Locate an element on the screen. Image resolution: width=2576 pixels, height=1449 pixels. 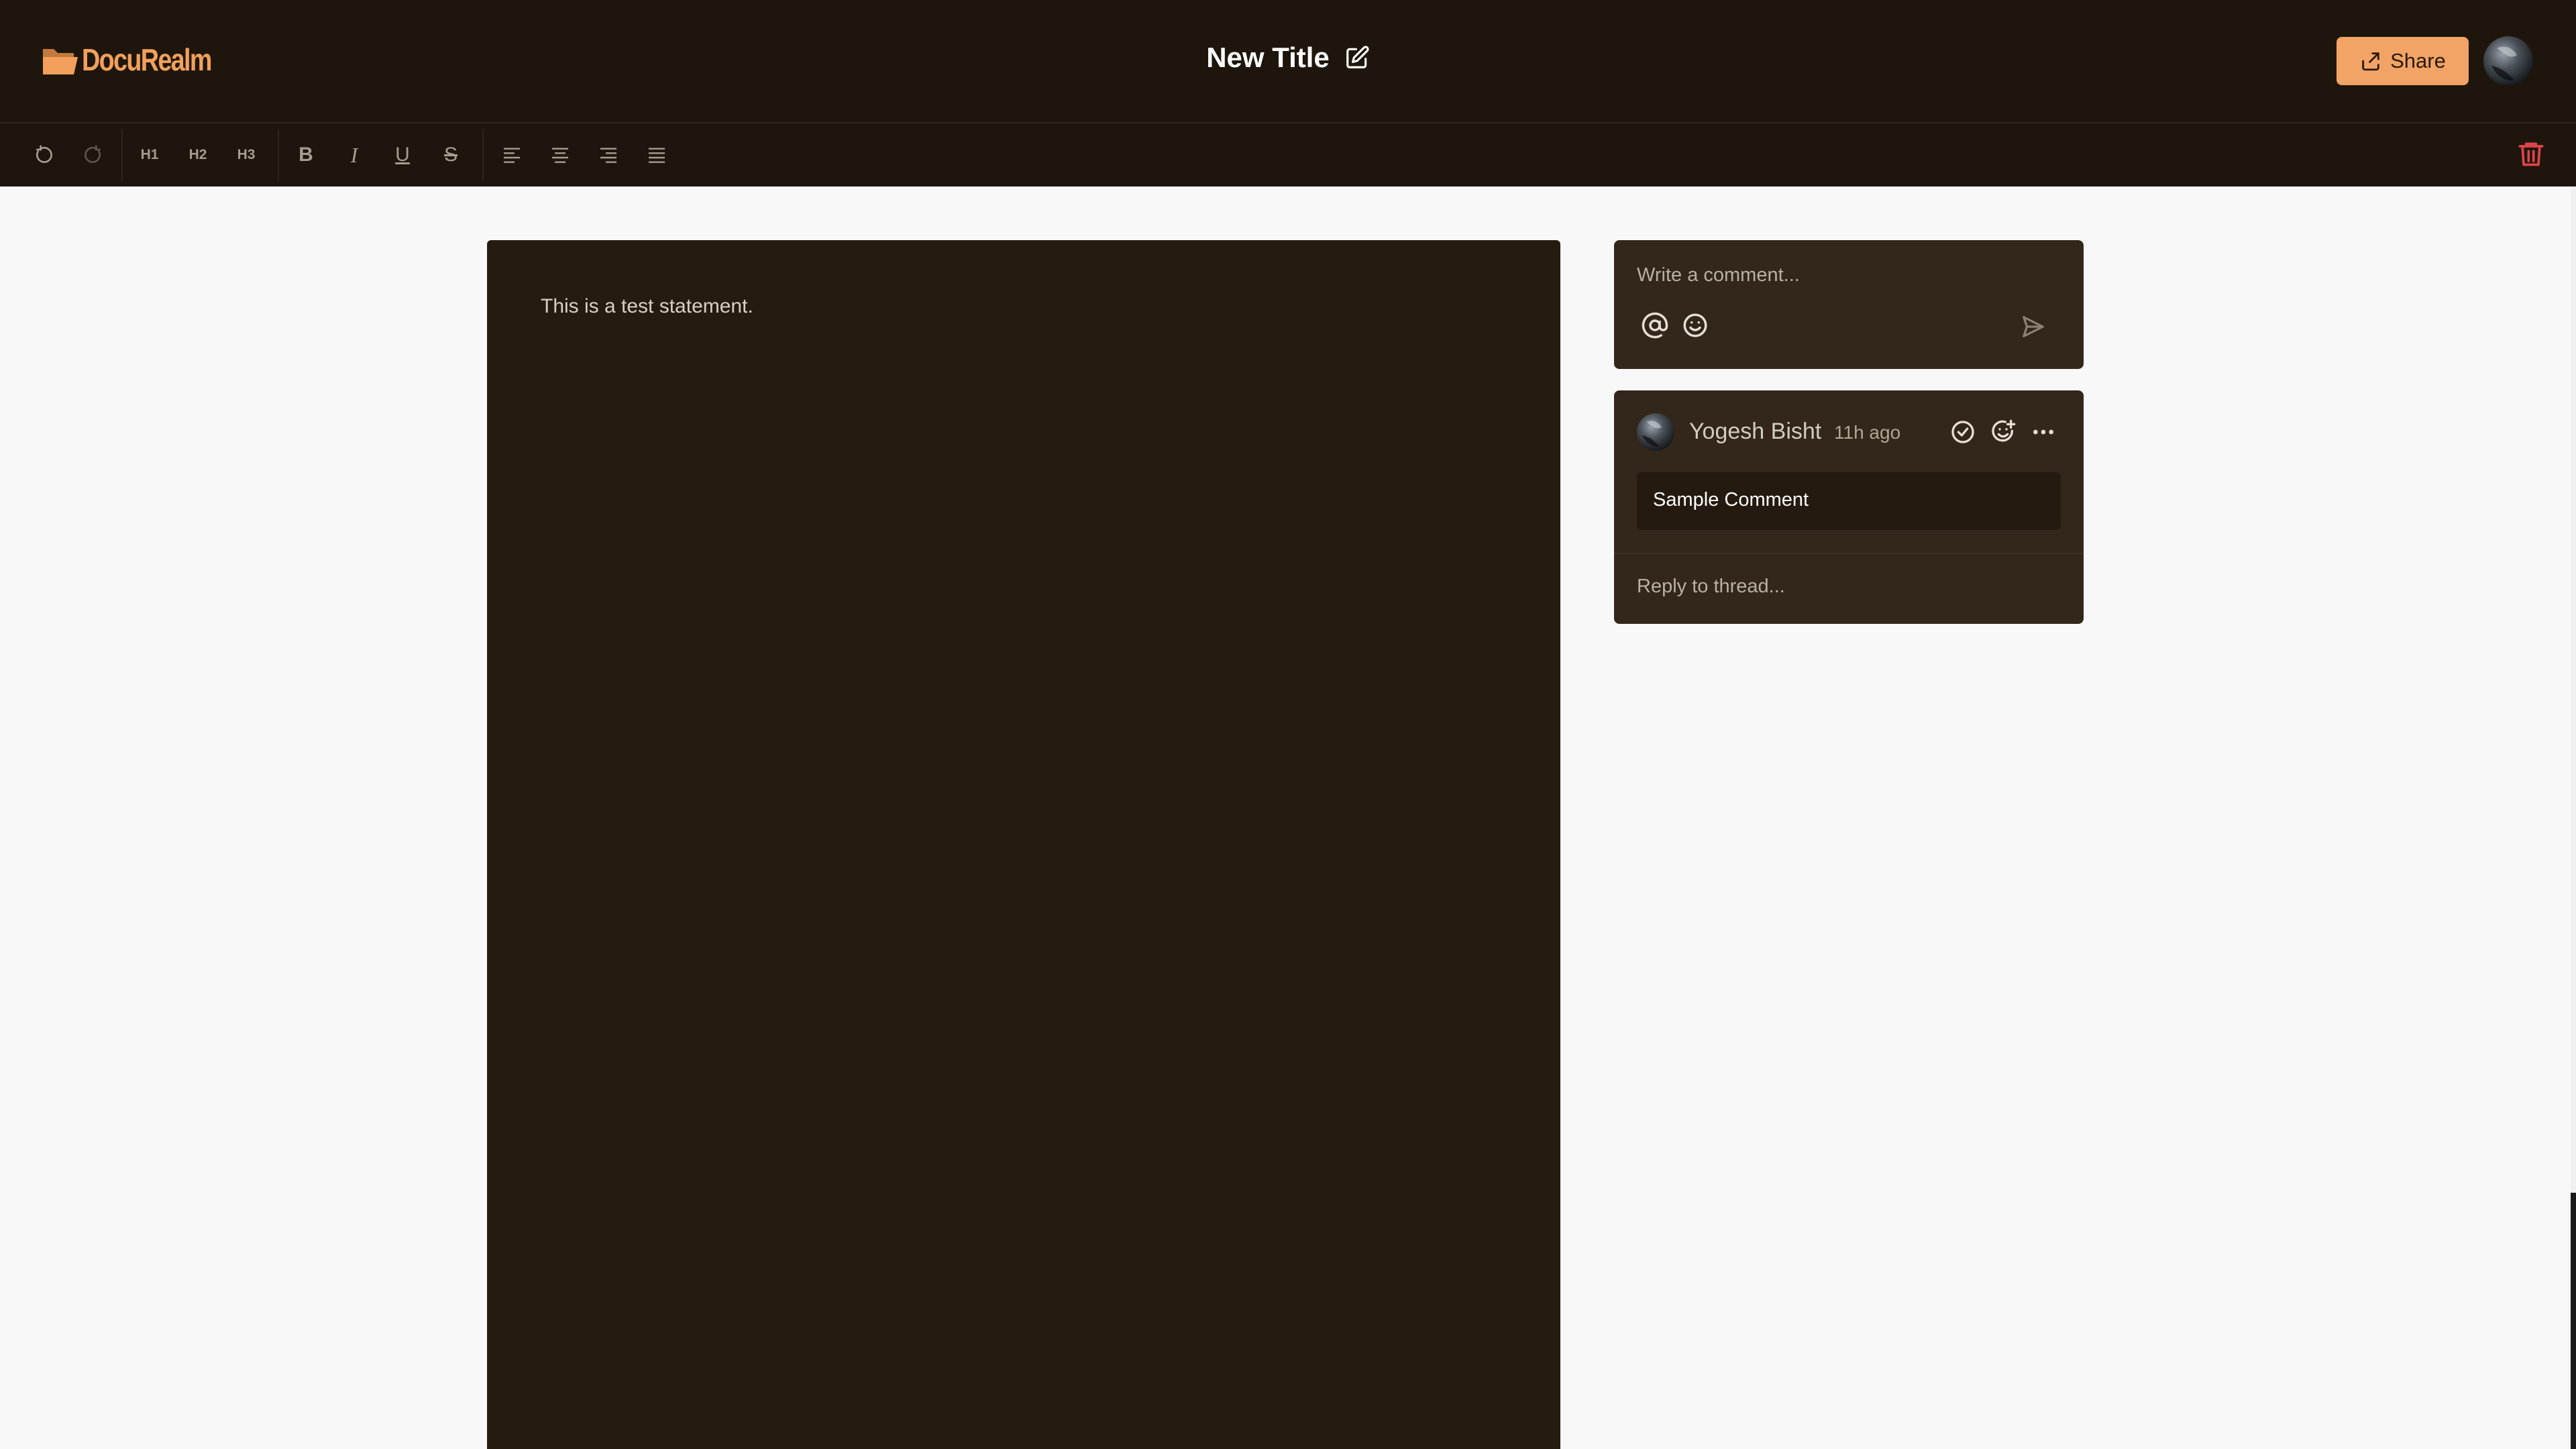
comment-timestamp: 11h ago is located at coordinates (1867, 432).